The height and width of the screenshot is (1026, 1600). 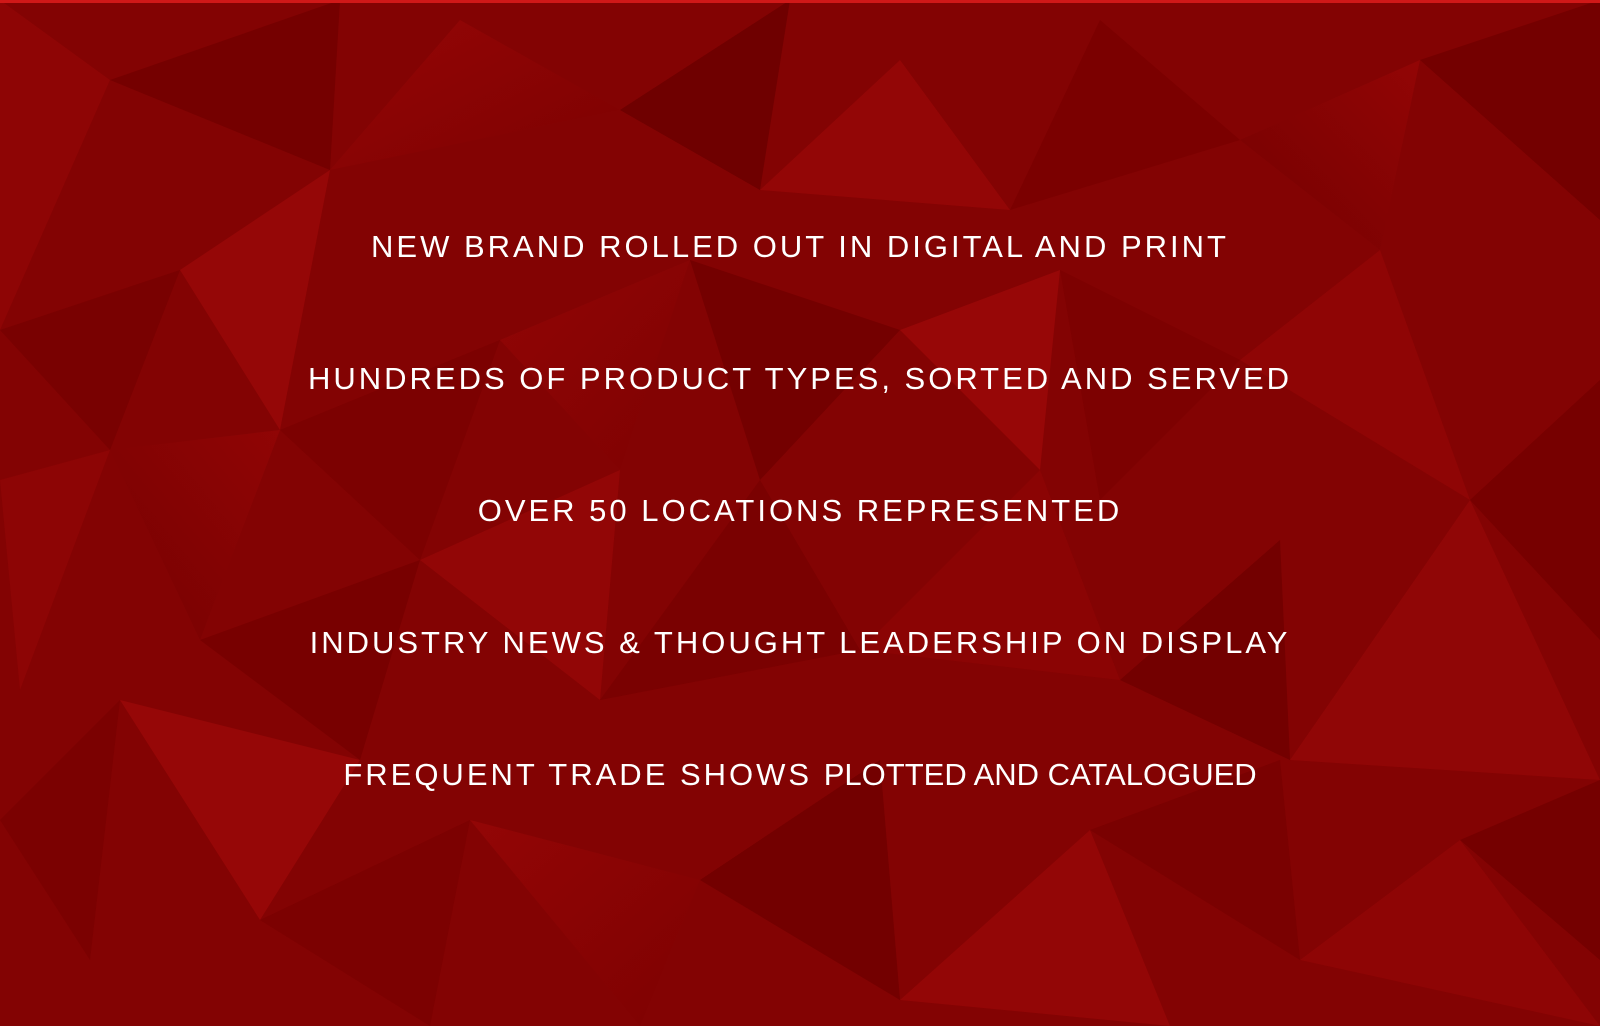 What do you see at coordinates (578, 774) in the screenshot?
I see `feature-line-trade-shows-part1: FREQUENT TRADE SHOWS` at bounding box center [578, 774].